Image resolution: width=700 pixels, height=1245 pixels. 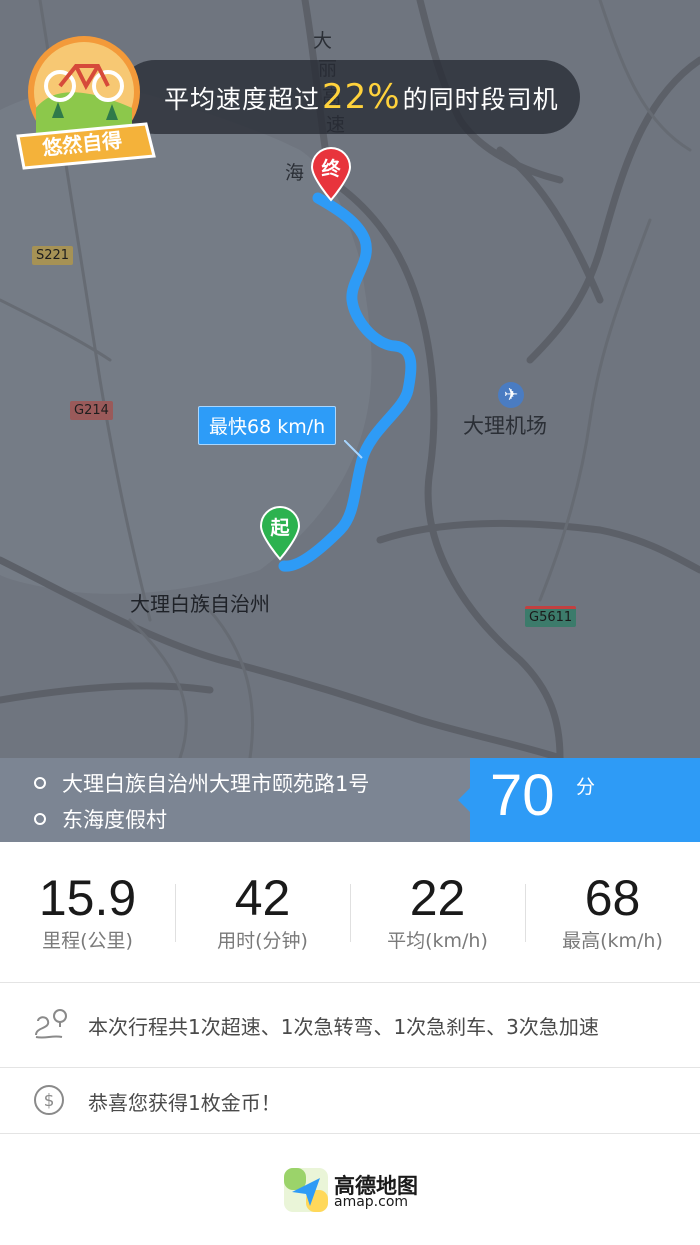 I want to click on airport-label: 大理机场, so click(x=505, y=426).